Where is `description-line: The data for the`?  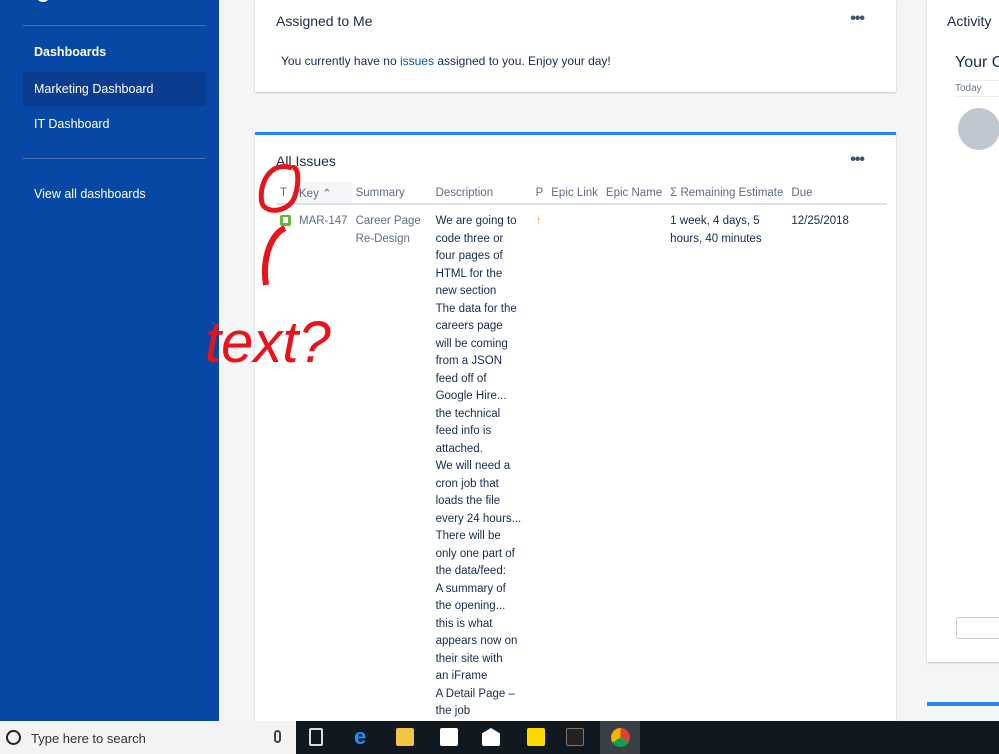 description-line: The data for the is located at coordinates (476, 308).